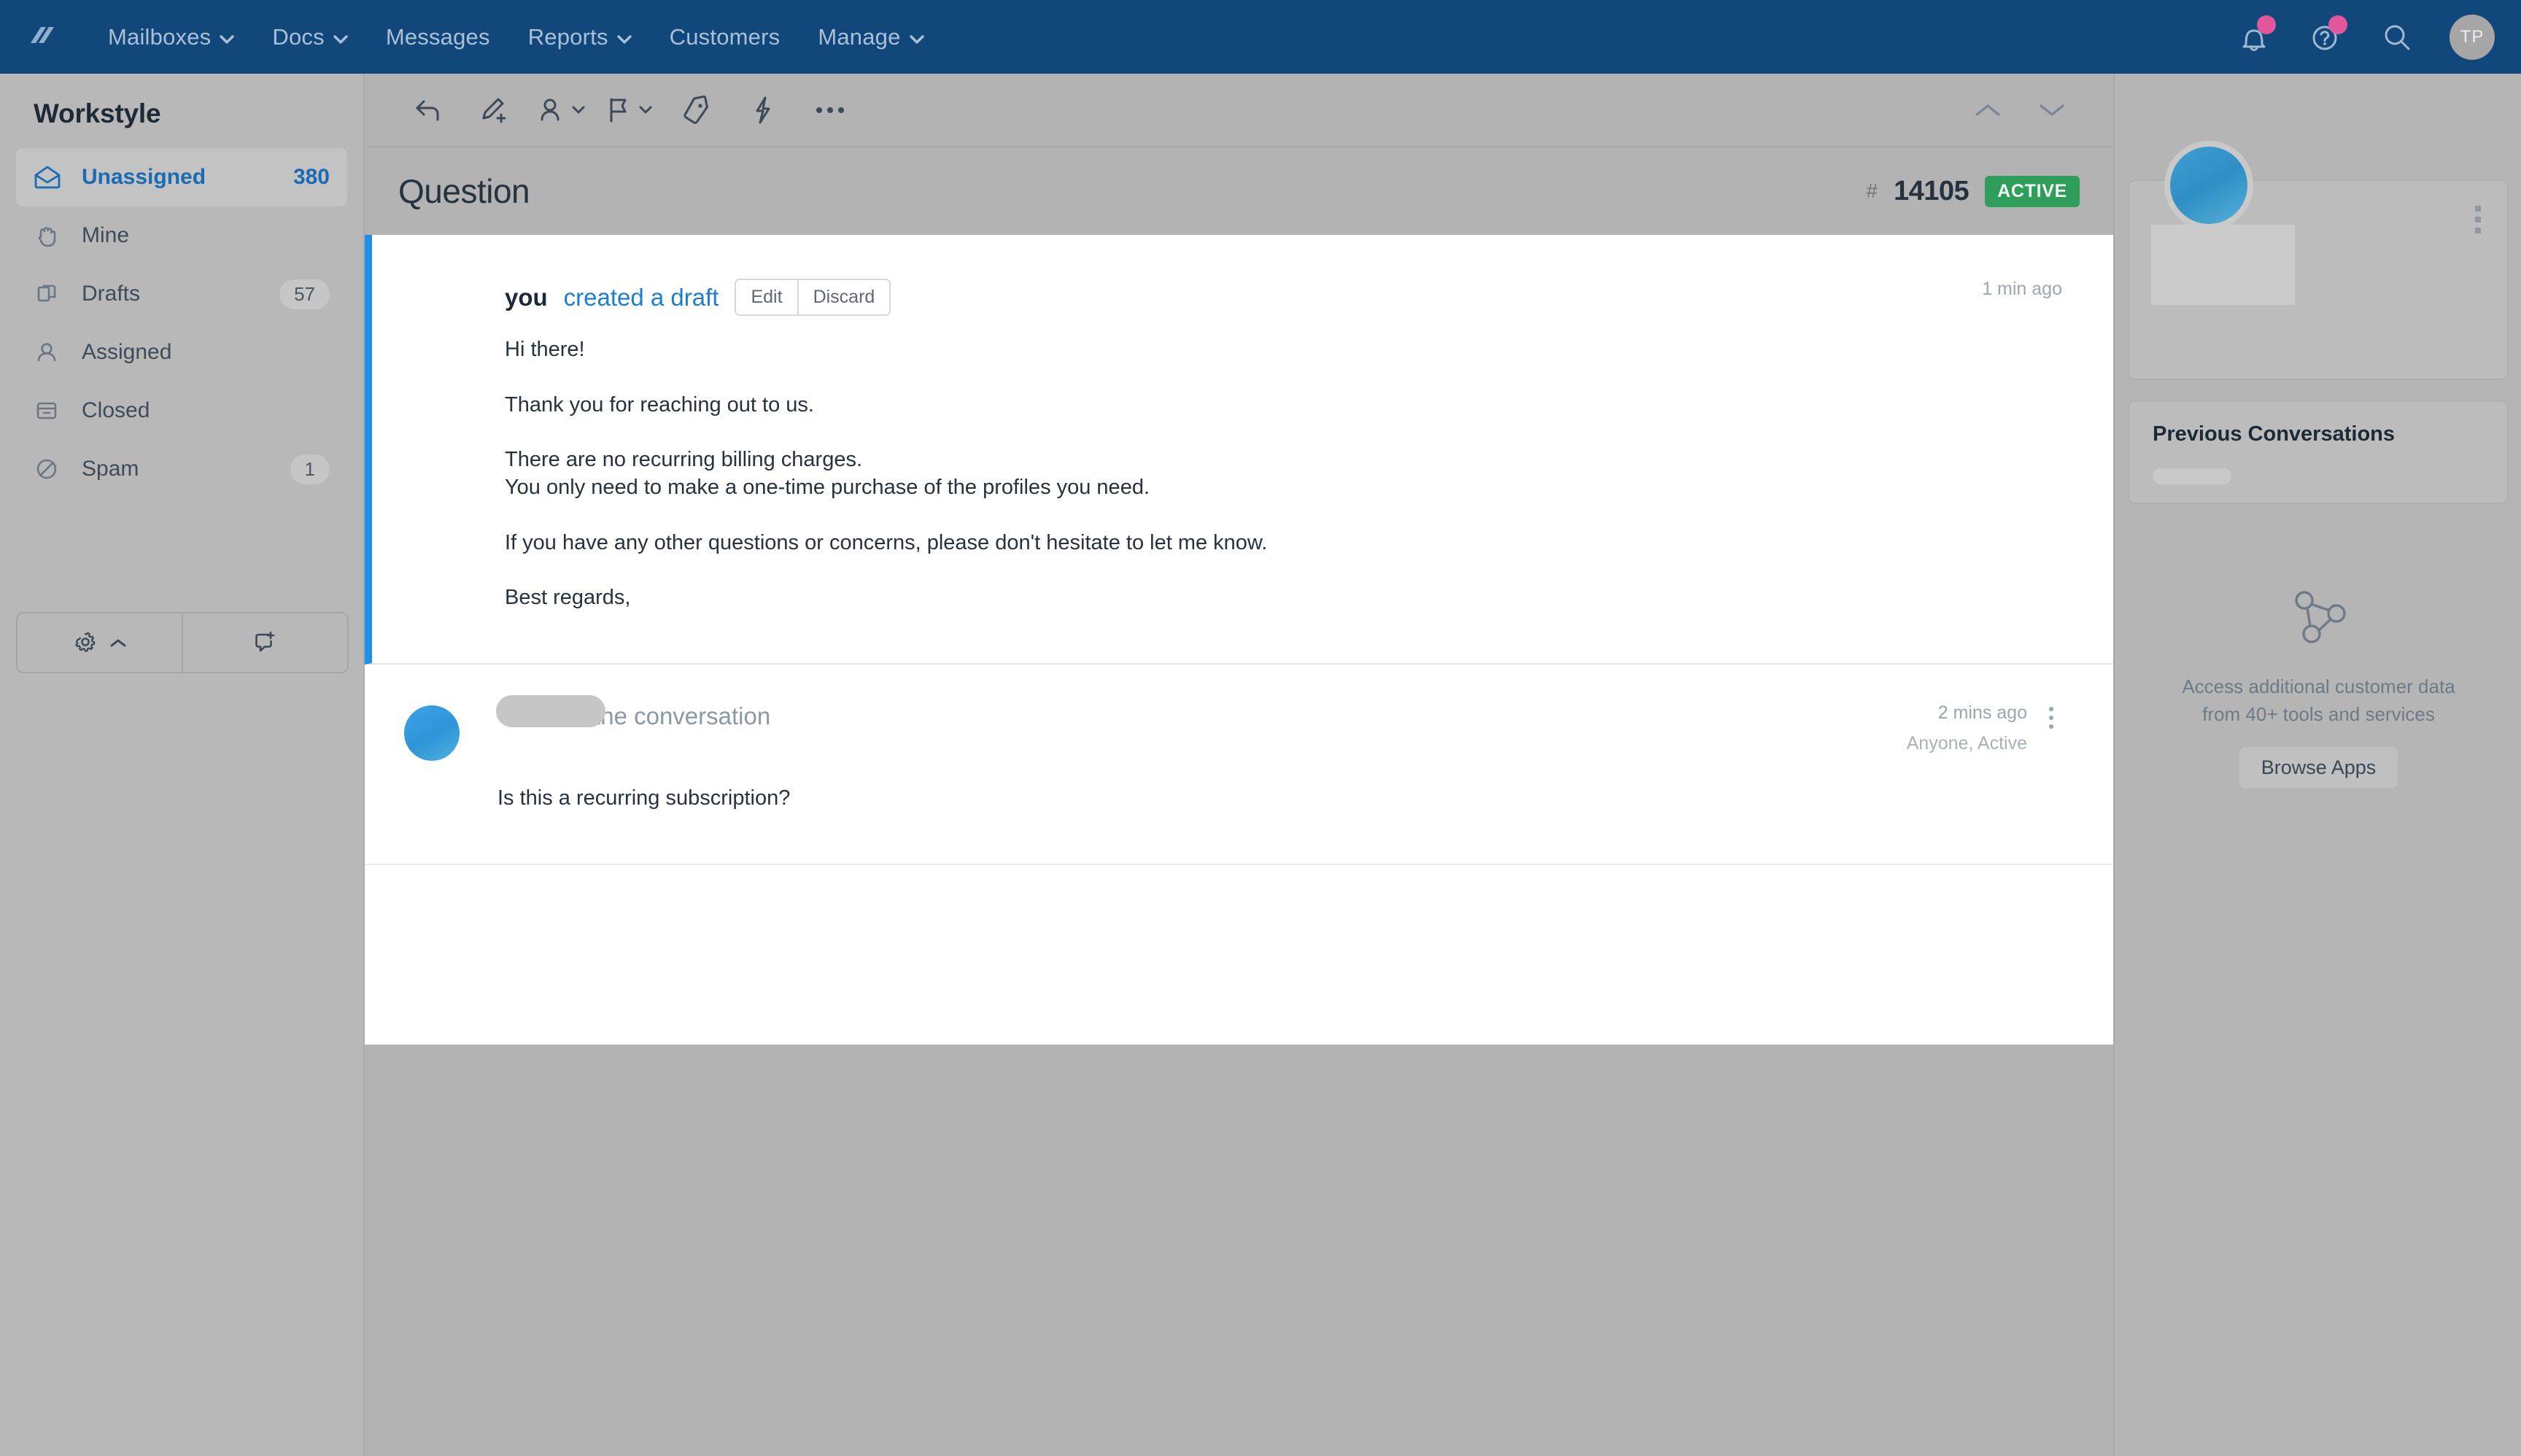  What do you see at coordinates (644, 798) in the screenshot?
I see `message-line: Is this a recurring subscription?` at bounding box center [644, 798].